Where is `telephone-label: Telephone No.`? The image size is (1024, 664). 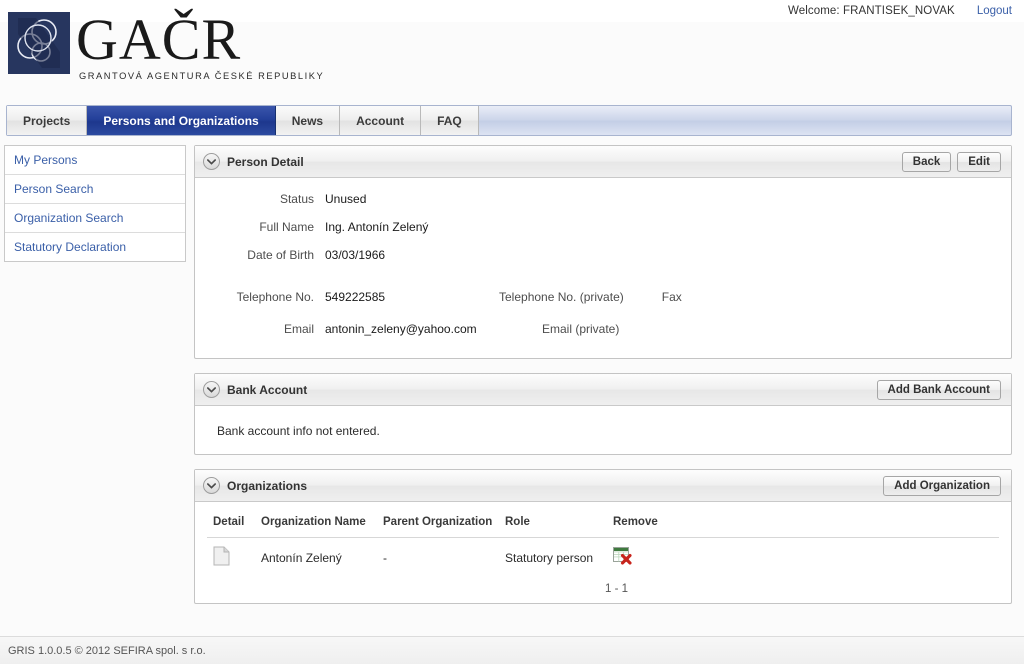 telephone-label: Telephone No. is located at coordinates (275, 297).